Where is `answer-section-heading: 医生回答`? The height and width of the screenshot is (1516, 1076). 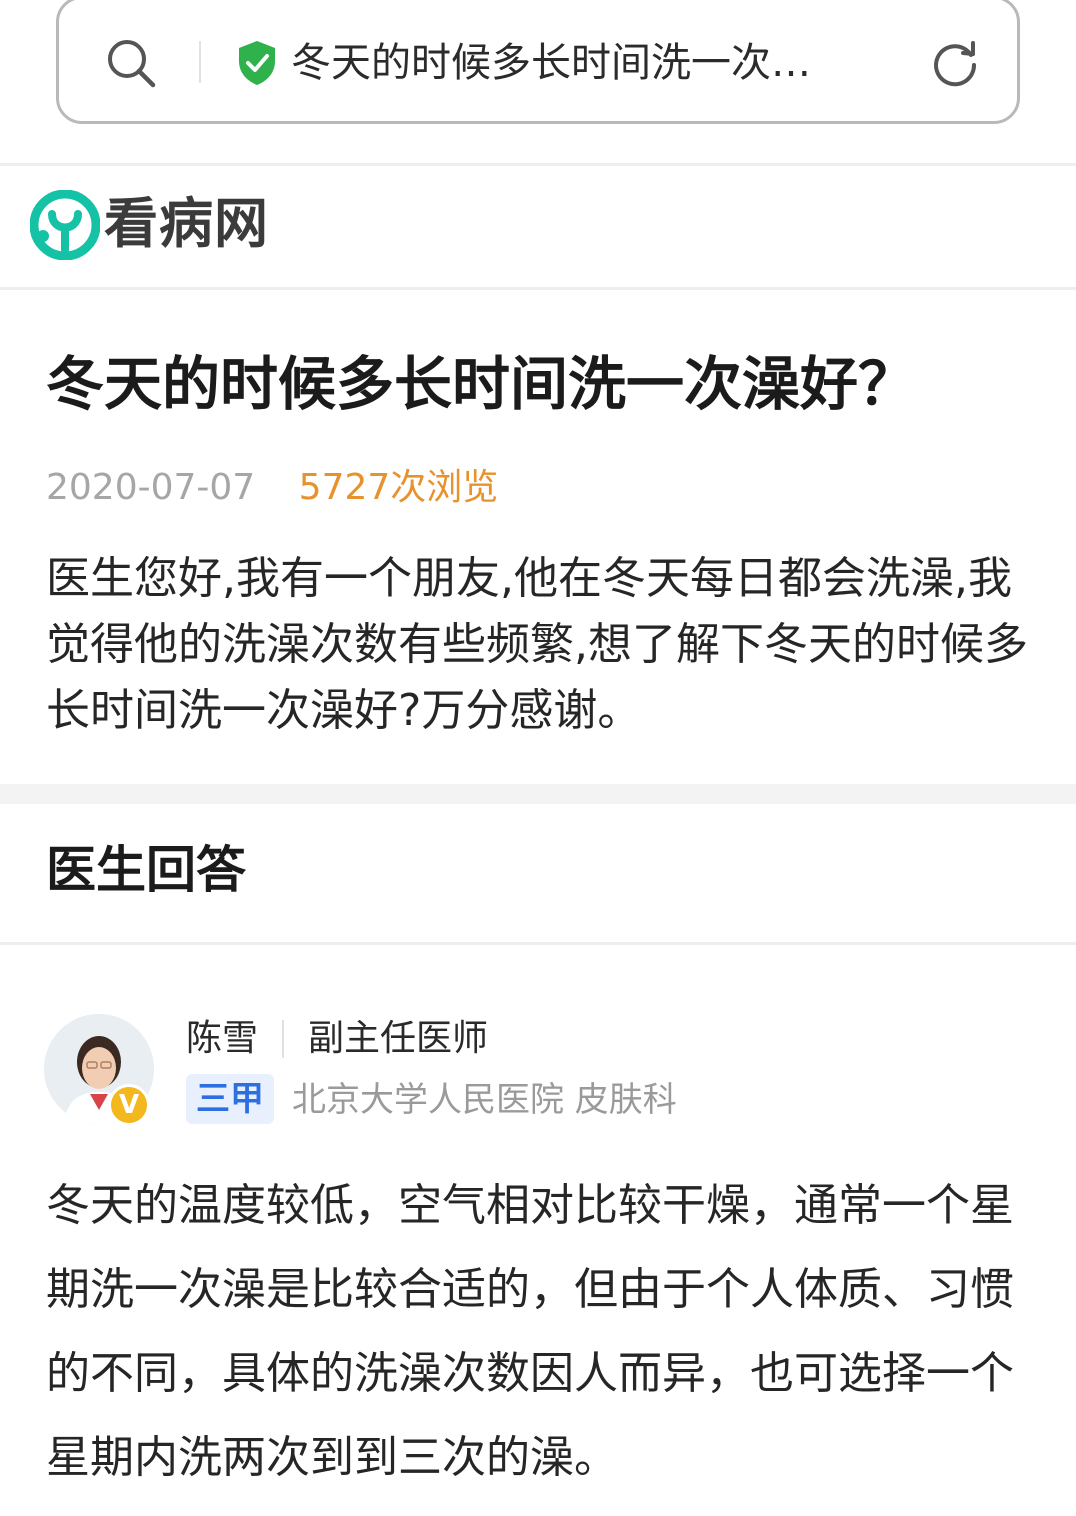 answer-section-heading: 医生回答 is located at coordinates (146, 870).